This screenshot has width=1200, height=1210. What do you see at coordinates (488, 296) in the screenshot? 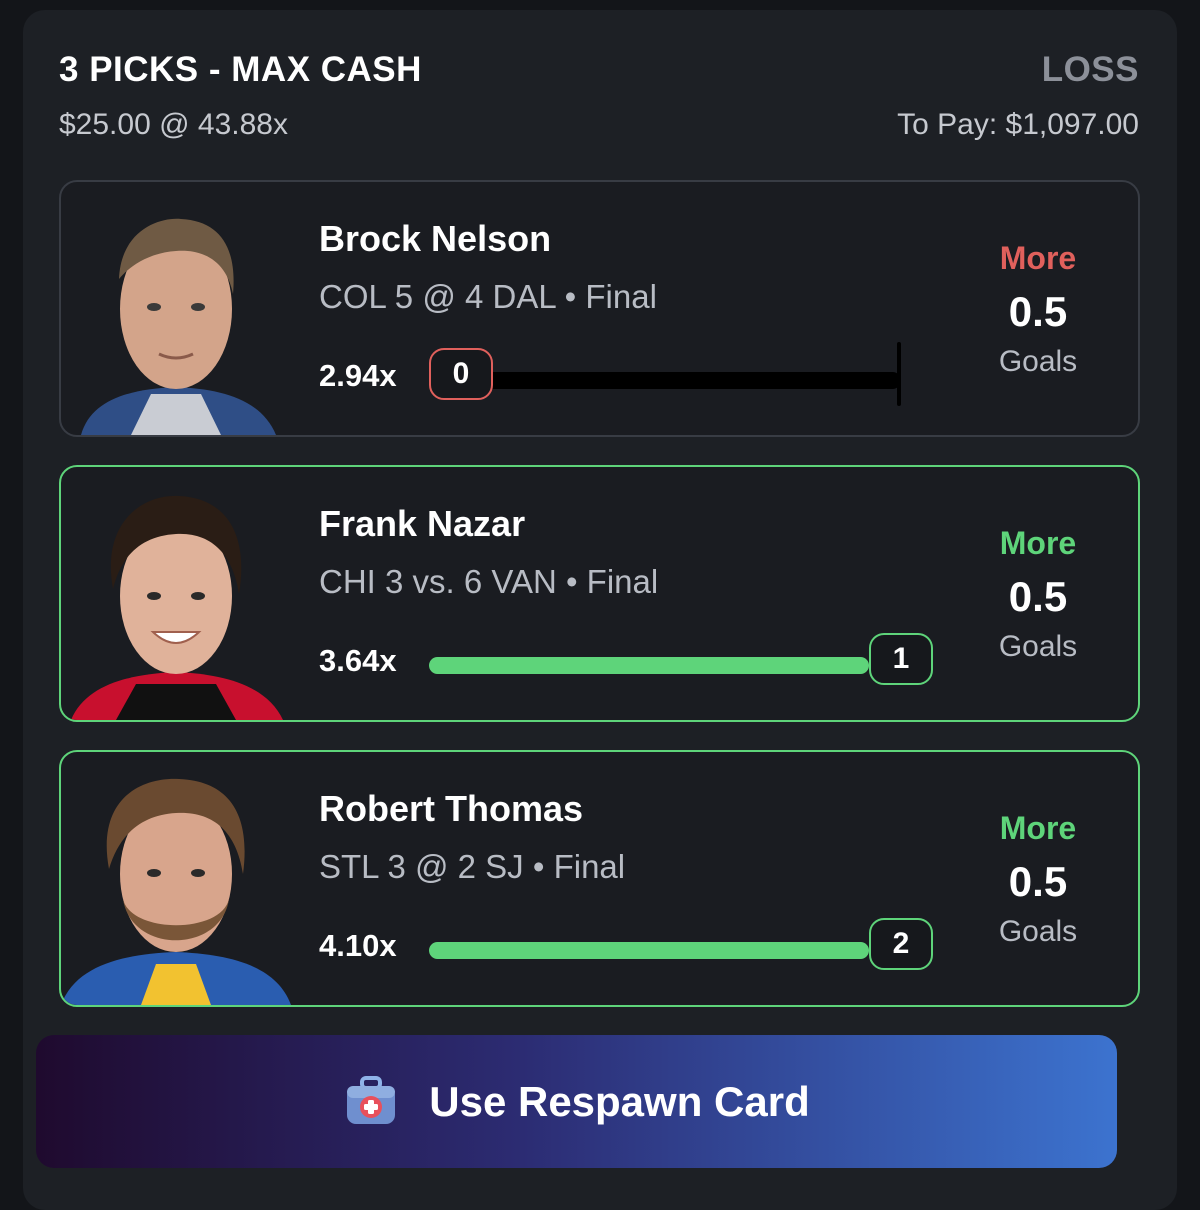
I see `game-status: COL 5 @ 4 DAL • Final` at bounding box center [488, 296].